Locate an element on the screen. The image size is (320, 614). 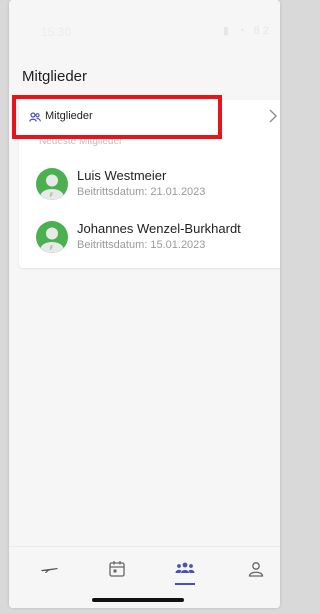
member-name: Johannes Wenzel-Burkhardt is located at coordinates (159, 228).